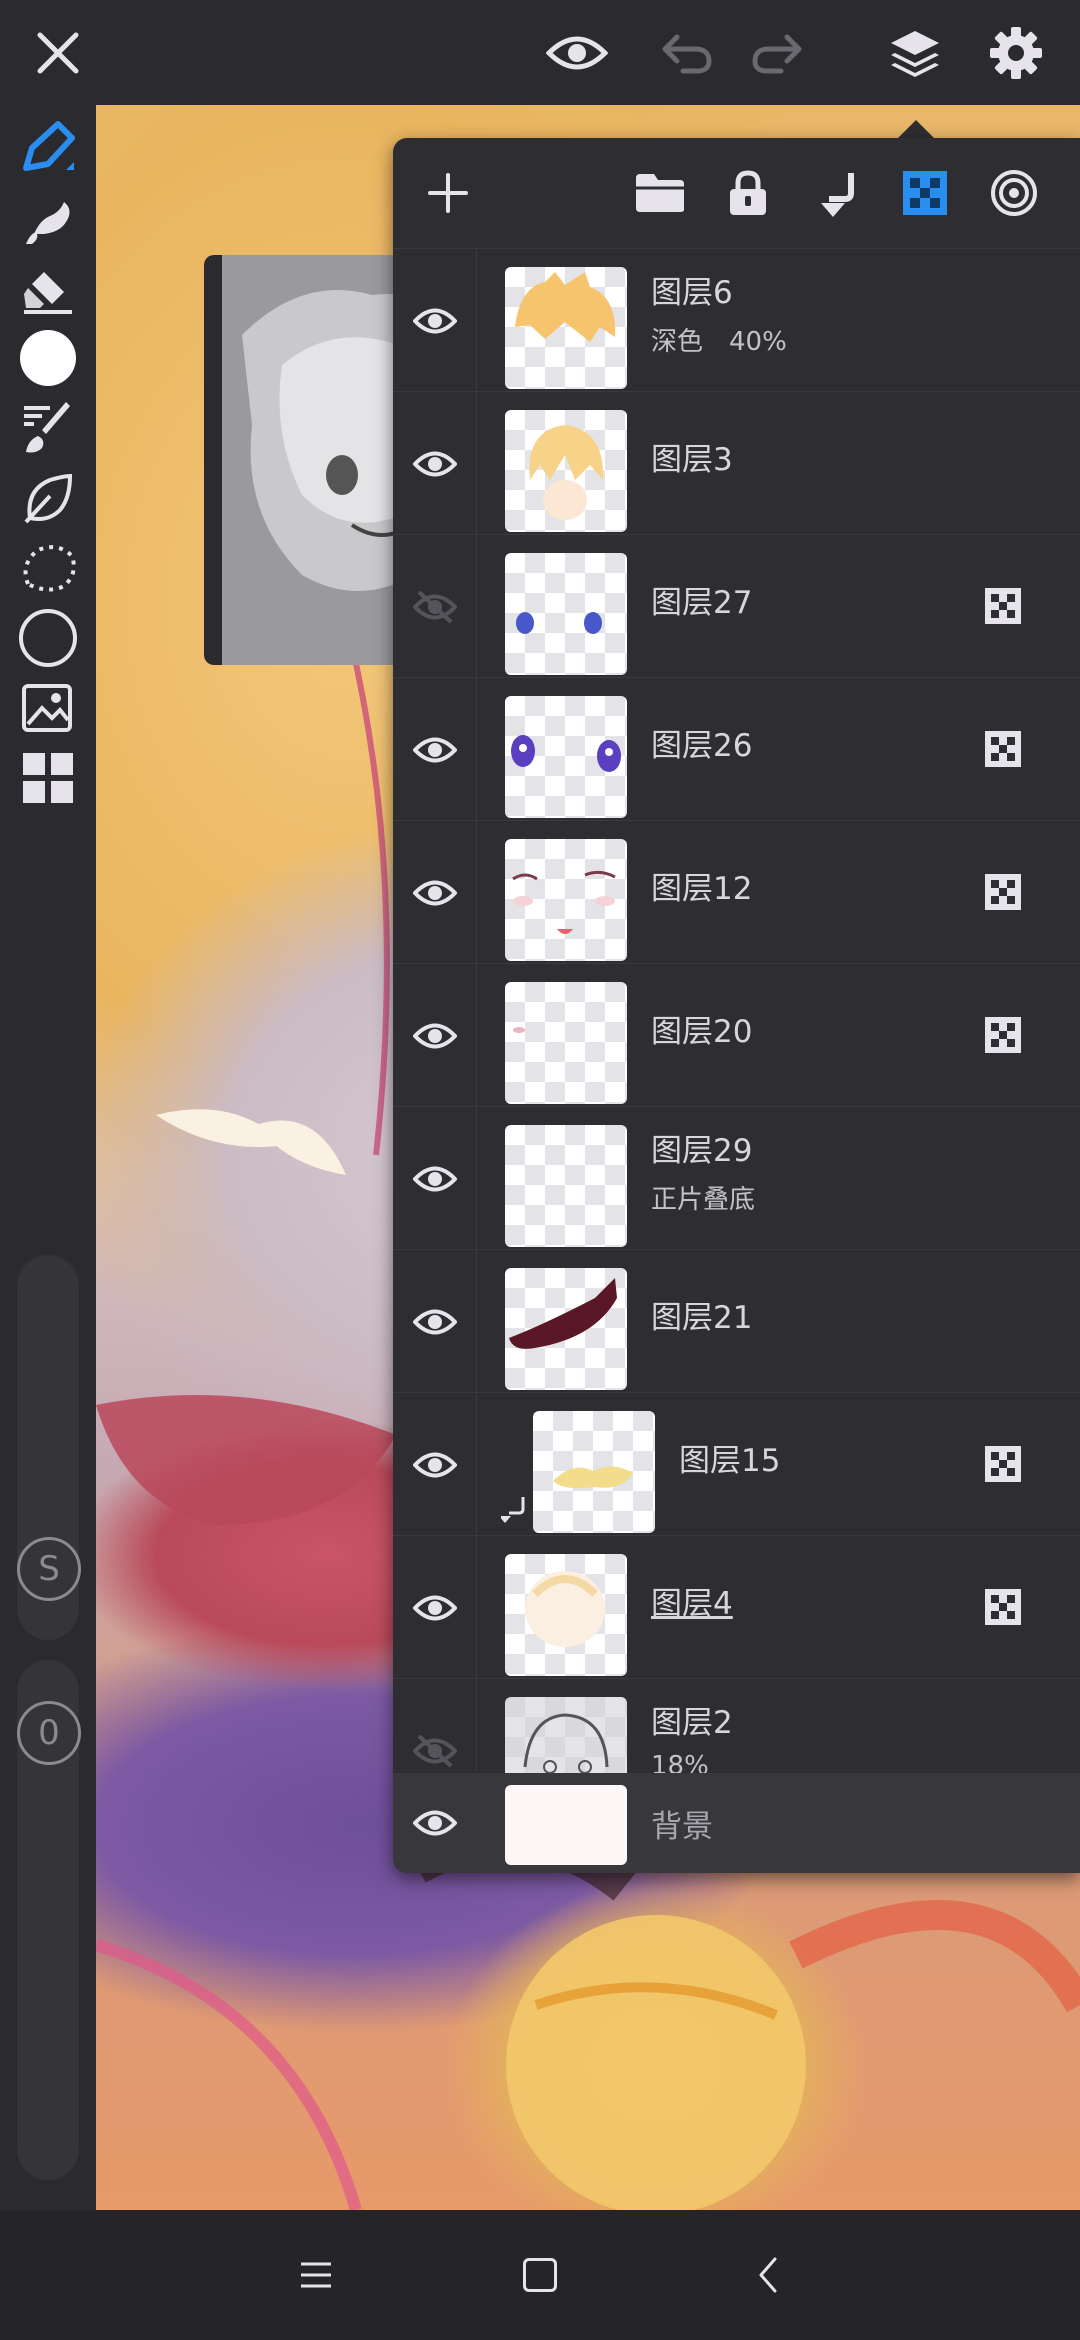 The height and width of the screenshot is (2340, 1080). What do you see at coordinates (48, 1157) in the screenshot?
I see `tool-bar: S 0` at bounding box center [48, 1157].